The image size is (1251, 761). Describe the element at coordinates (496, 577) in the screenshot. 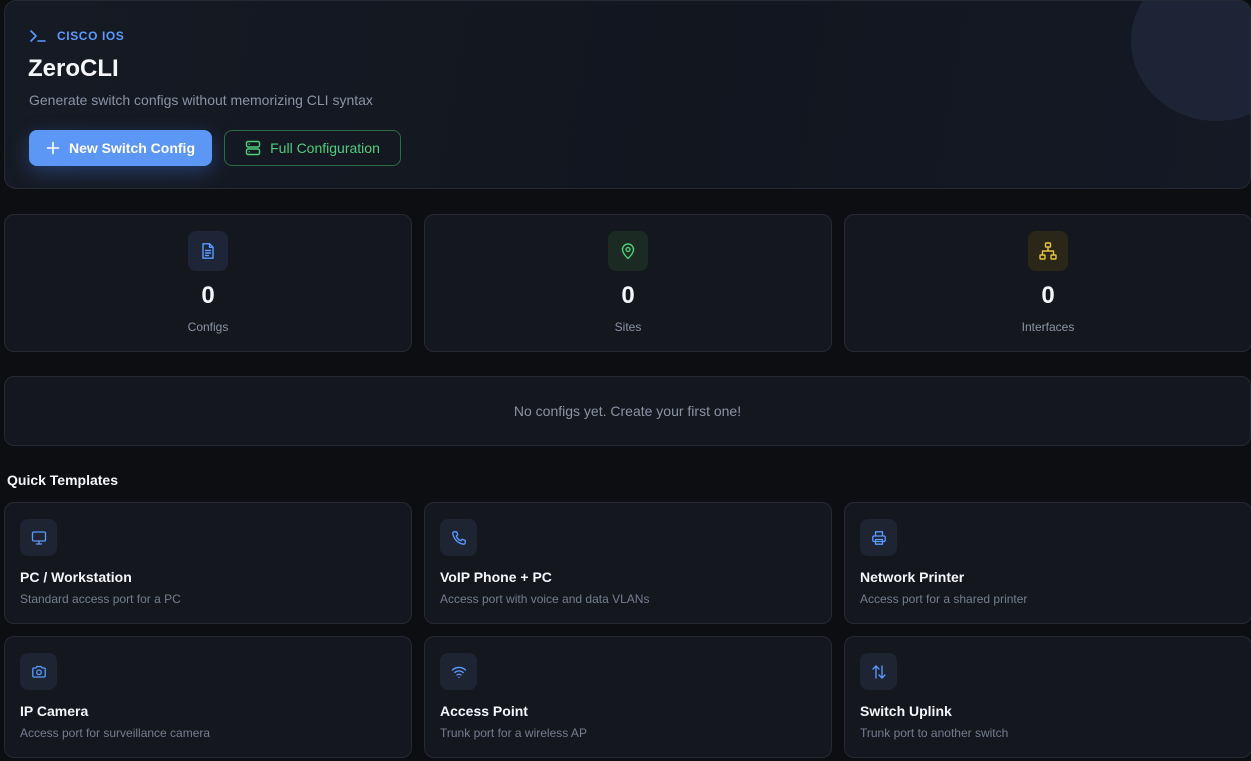

I see `template-title: VoIP Phone + PC` at that location.